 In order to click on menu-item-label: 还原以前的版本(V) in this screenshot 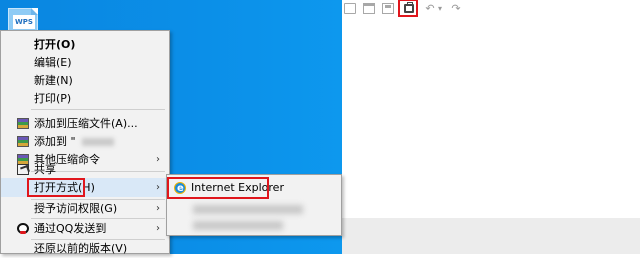, I will do `click(81, 248)`.